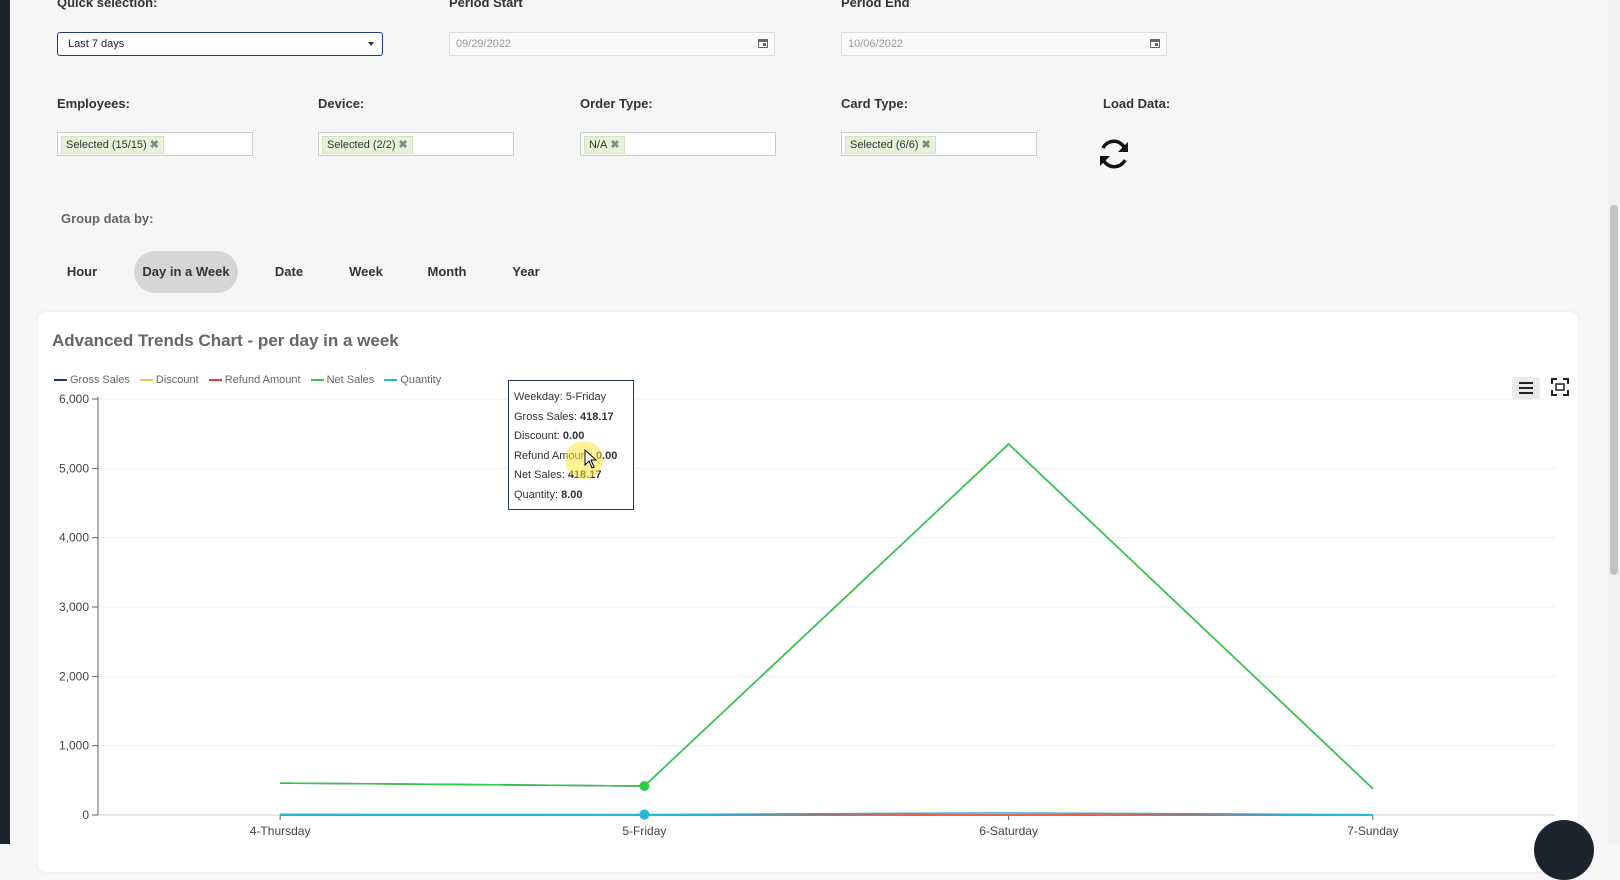 This screenshot has width=1620, height=880. I want to click on tooltip-value: 8.00, so click(572, 494).